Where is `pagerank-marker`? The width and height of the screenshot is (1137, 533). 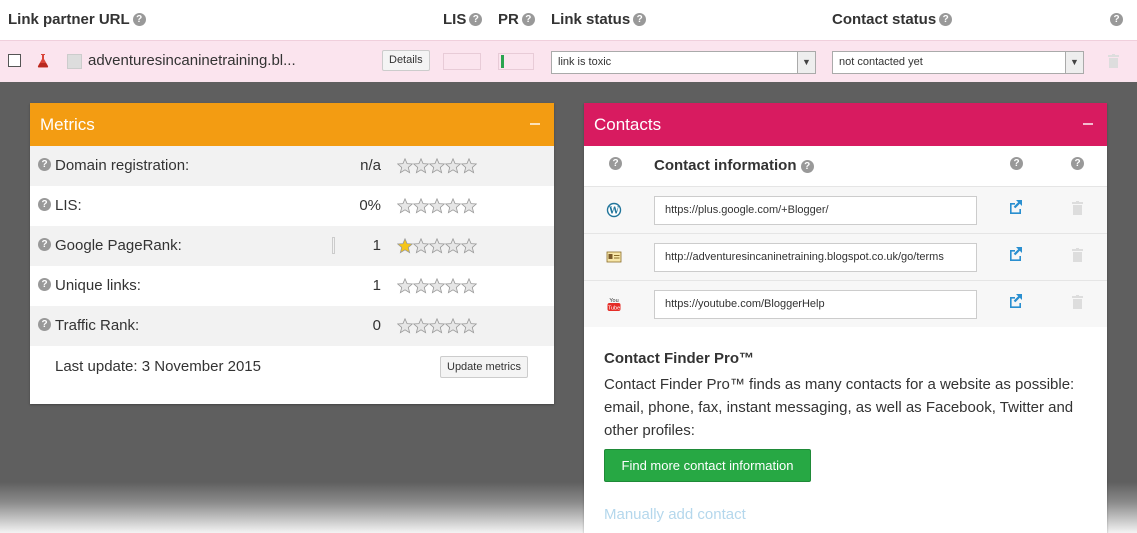 pagerank-marker is located at coordinates (333, 245).